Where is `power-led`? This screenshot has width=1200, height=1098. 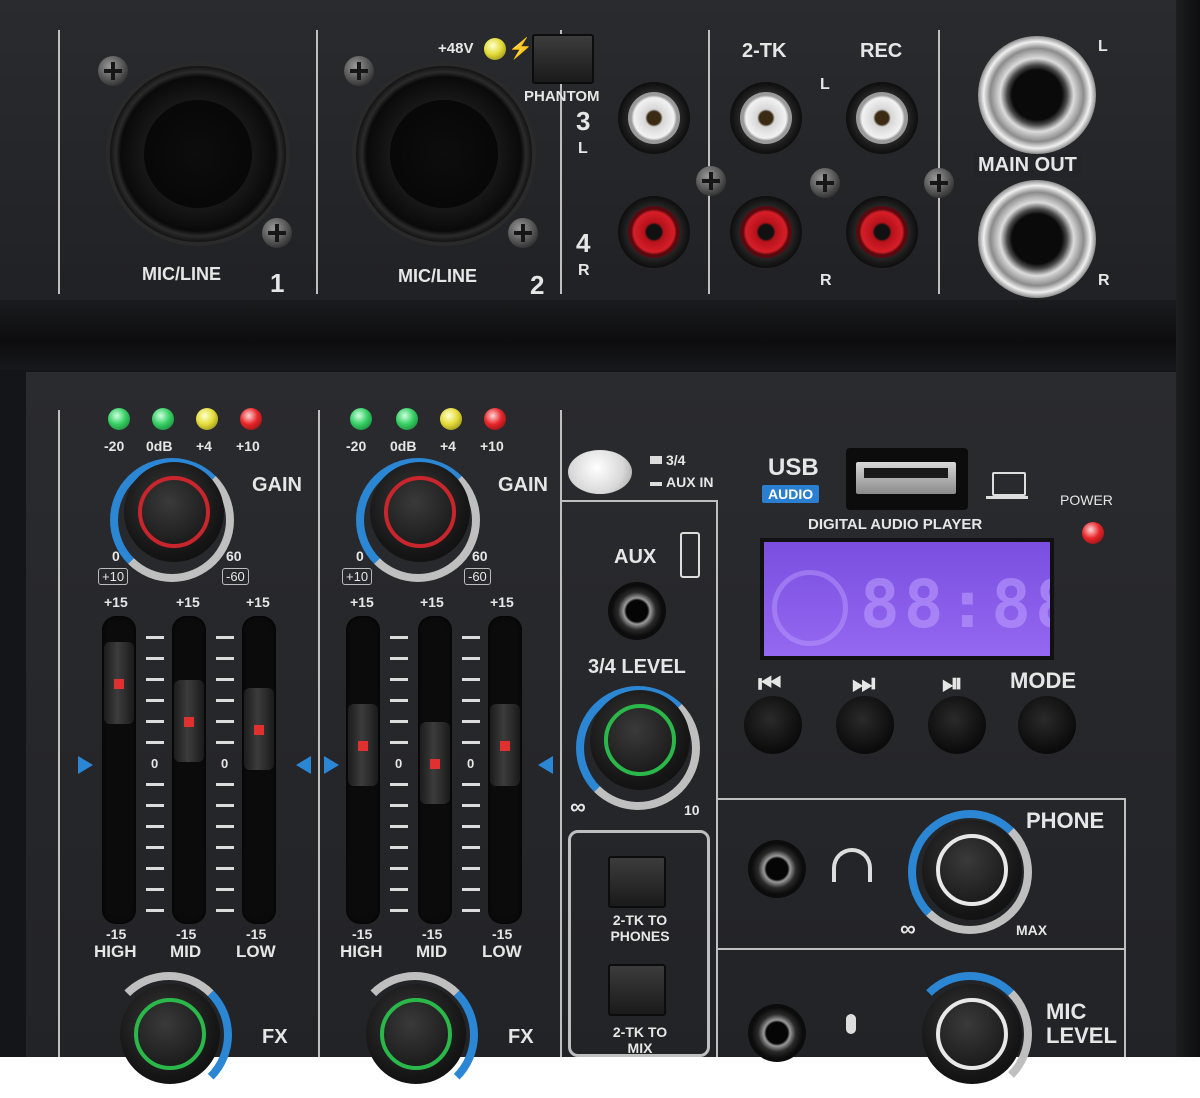
power-led is located at coordinates (1093, 533).